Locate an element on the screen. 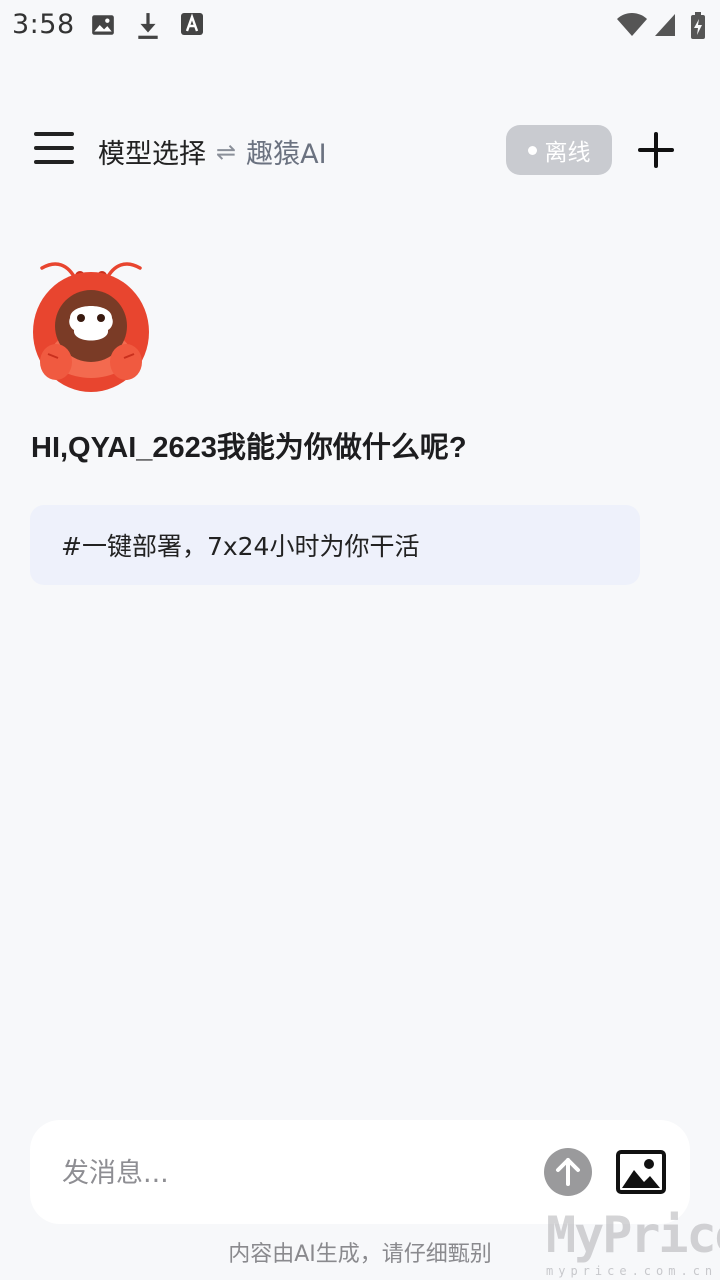  model-selector: 模型选择 ⇌ 趣猿AI is located at coordinates (212, 151).